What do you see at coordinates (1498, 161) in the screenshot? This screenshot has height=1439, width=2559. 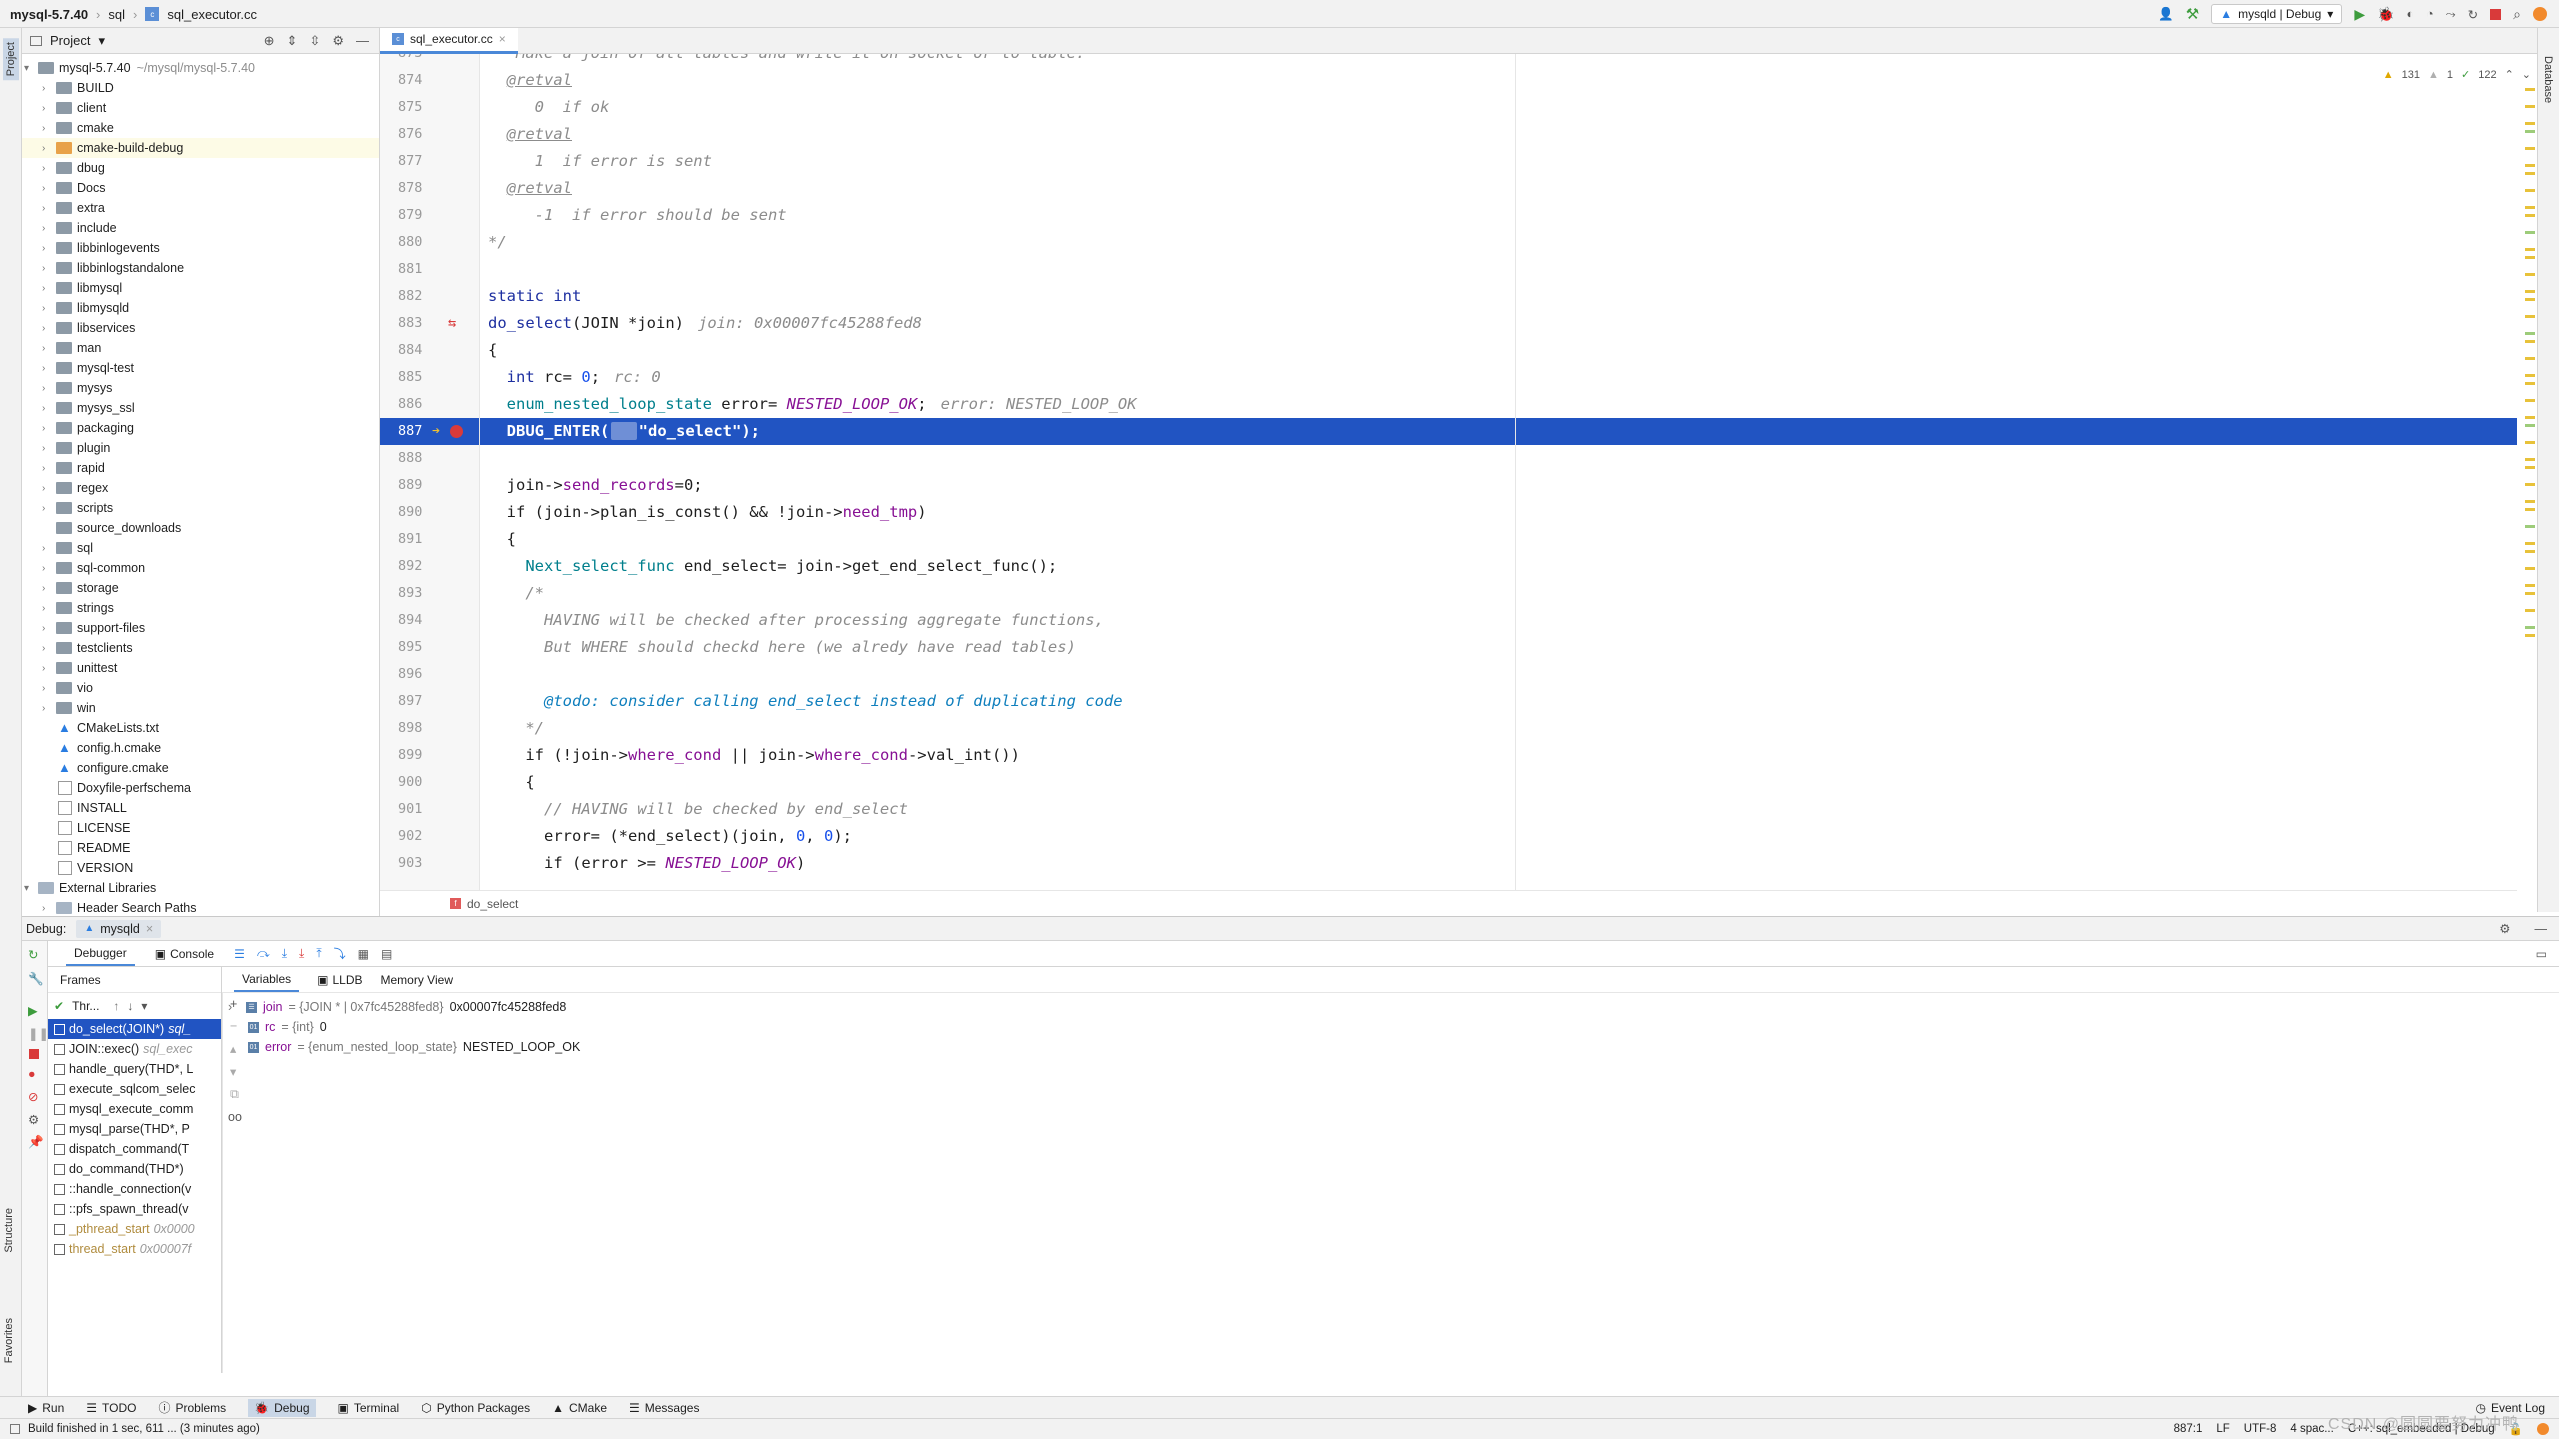 I see `code-line-877: 1 if error is sent` at bounding box center [1498, 161].